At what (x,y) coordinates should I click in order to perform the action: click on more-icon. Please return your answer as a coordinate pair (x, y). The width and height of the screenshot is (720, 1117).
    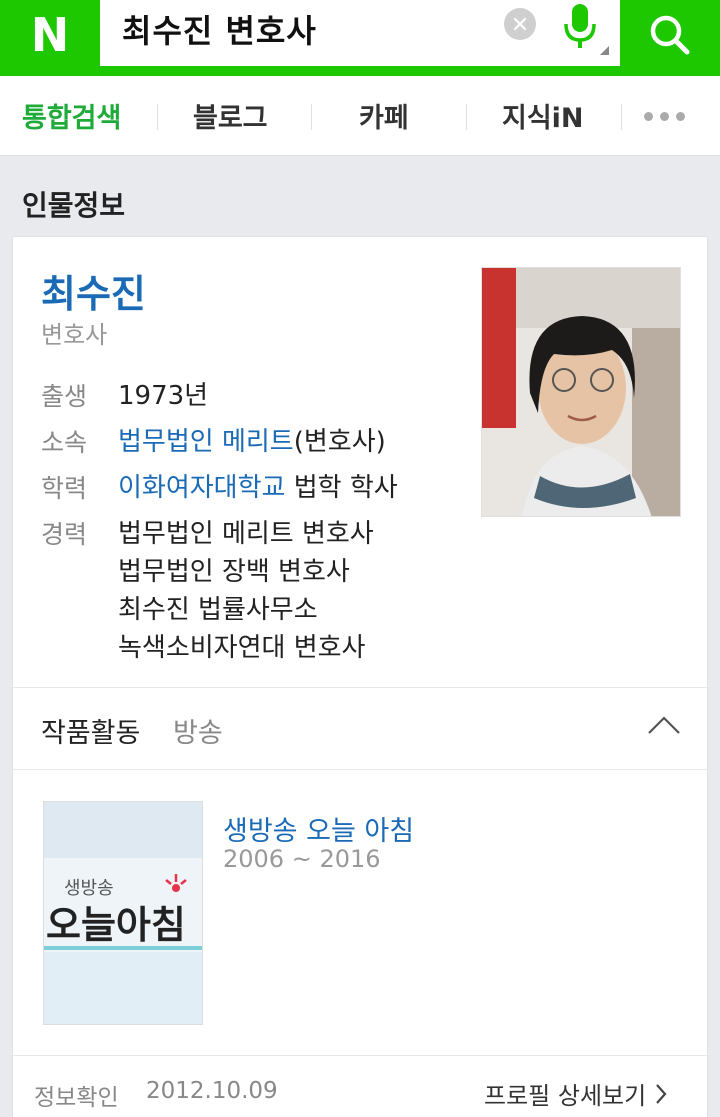
    Looking at the image, I should click on (664, 116).